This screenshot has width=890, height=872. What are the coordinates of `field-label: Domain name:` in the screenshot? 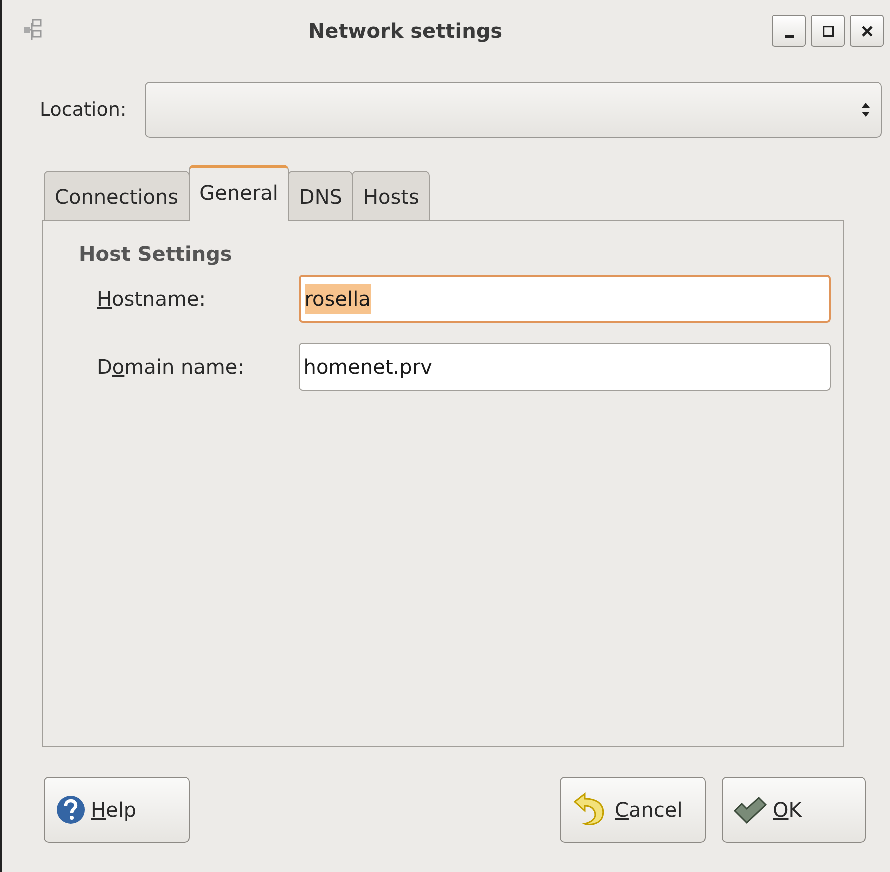 It's located at (171, 367).